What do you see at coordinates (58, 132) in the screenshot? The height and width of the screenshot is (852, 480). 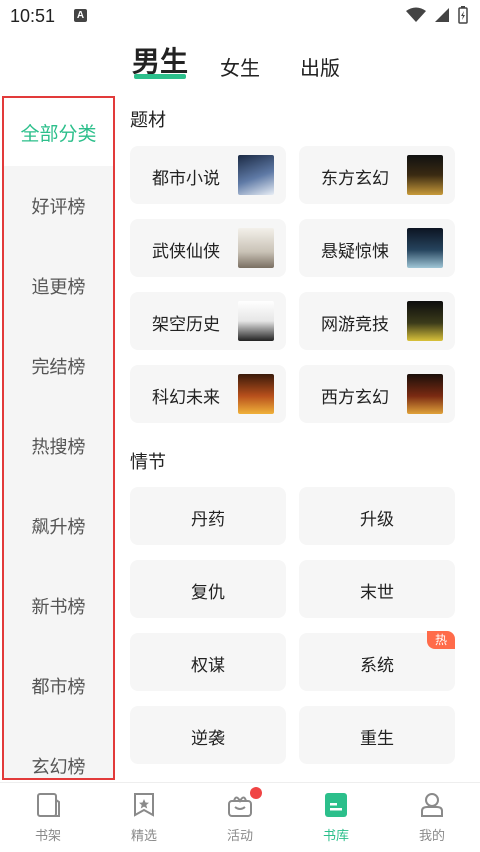 I see `sidebar-item-all-categories: 全部分类` at bounding box center [58, 132].